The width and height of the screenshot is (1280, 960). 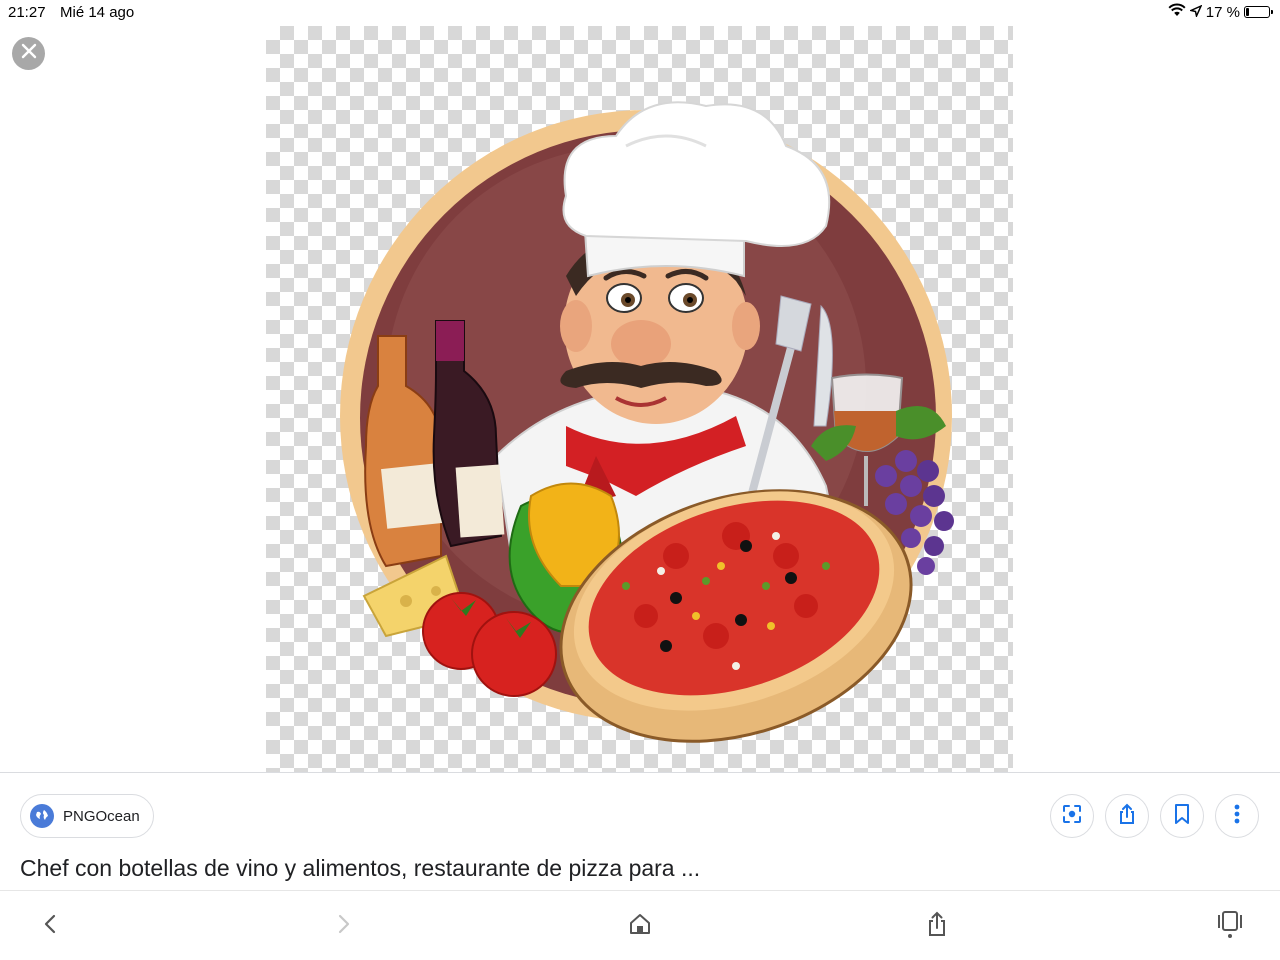 I want to click on home-button, so click(x=640, y=926).